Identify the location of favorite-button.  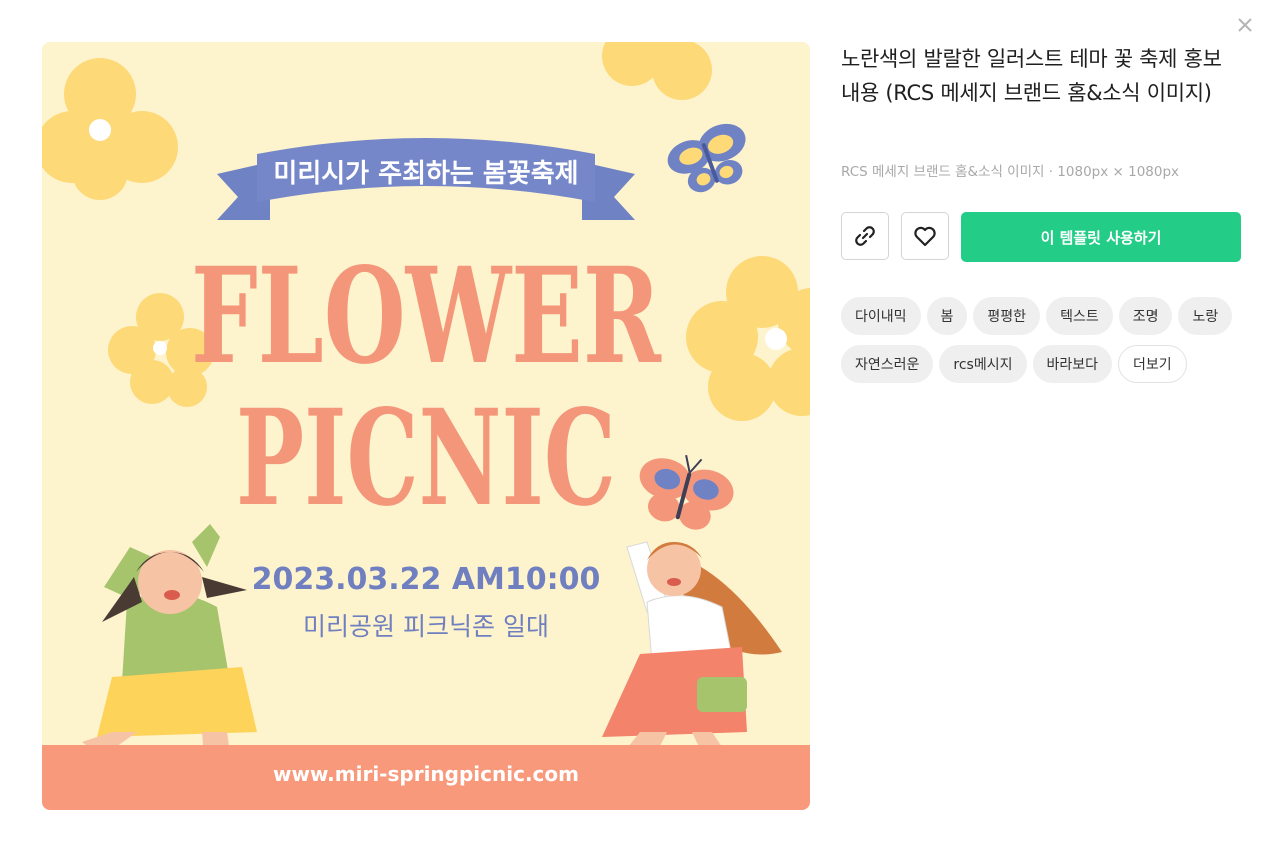
(925, 236).